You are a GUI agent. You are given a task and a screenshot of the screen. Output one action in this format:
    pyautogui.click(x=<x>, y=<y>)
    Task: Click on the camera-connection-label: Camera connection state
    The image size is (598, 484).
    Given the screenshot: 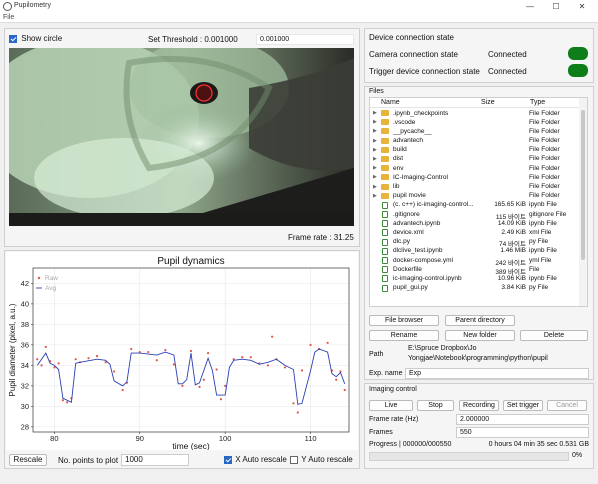 What is the action you would take?
    pyautogui.click(x=413, y=54)
    